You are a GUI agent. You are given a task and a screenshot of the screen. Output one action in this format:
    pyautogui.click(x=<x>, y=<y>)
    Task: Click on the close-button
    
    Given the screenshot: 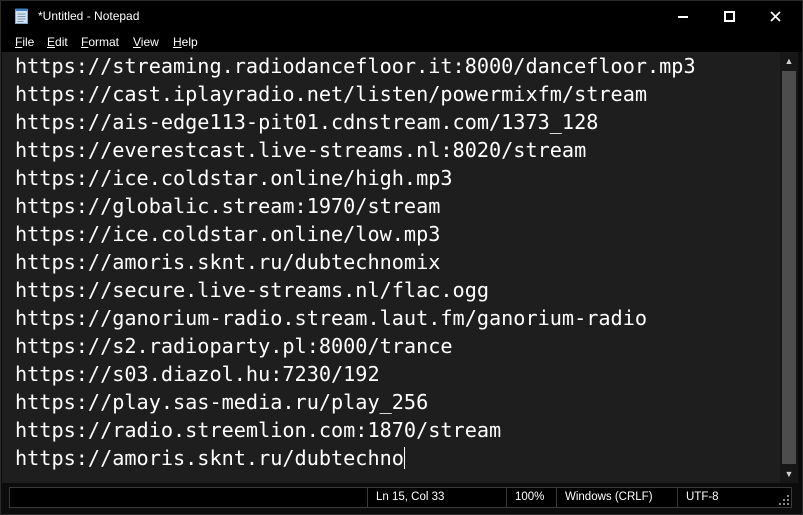 What is the action you would take?
    pyautogui.click(x=775, y=16)
    